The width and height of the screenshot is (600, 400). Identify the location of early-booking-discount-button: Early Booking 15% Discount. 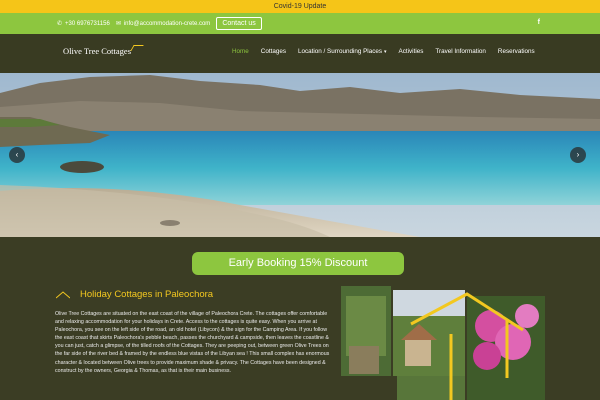
(298, 263).